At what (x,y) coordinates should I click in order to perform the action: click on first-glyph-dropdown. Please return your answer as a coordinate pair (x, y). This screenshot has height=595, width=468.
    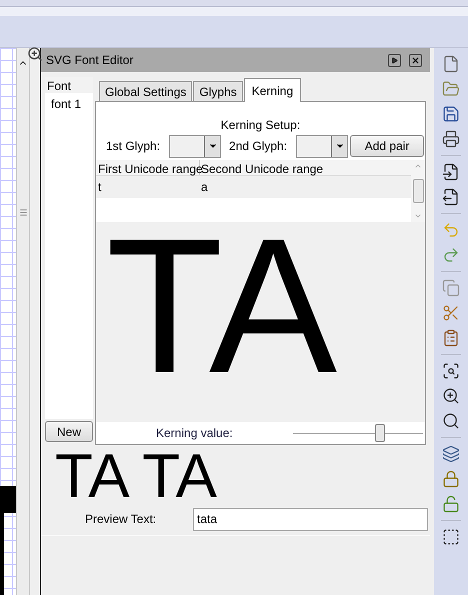
    Looking at the image, I should click on (195, 146).